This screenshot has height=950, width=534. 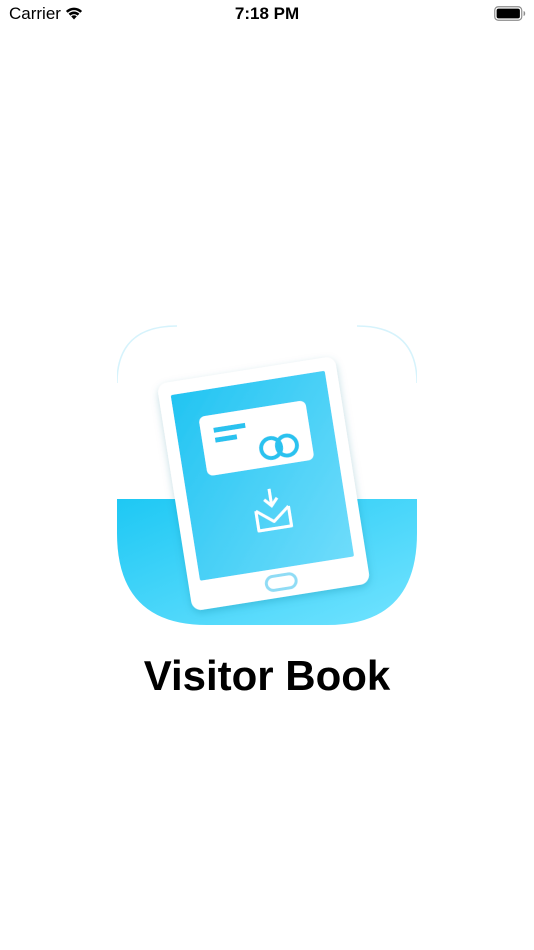 I want to click on app-title: Visitor Book, so click(x=267, y=675).